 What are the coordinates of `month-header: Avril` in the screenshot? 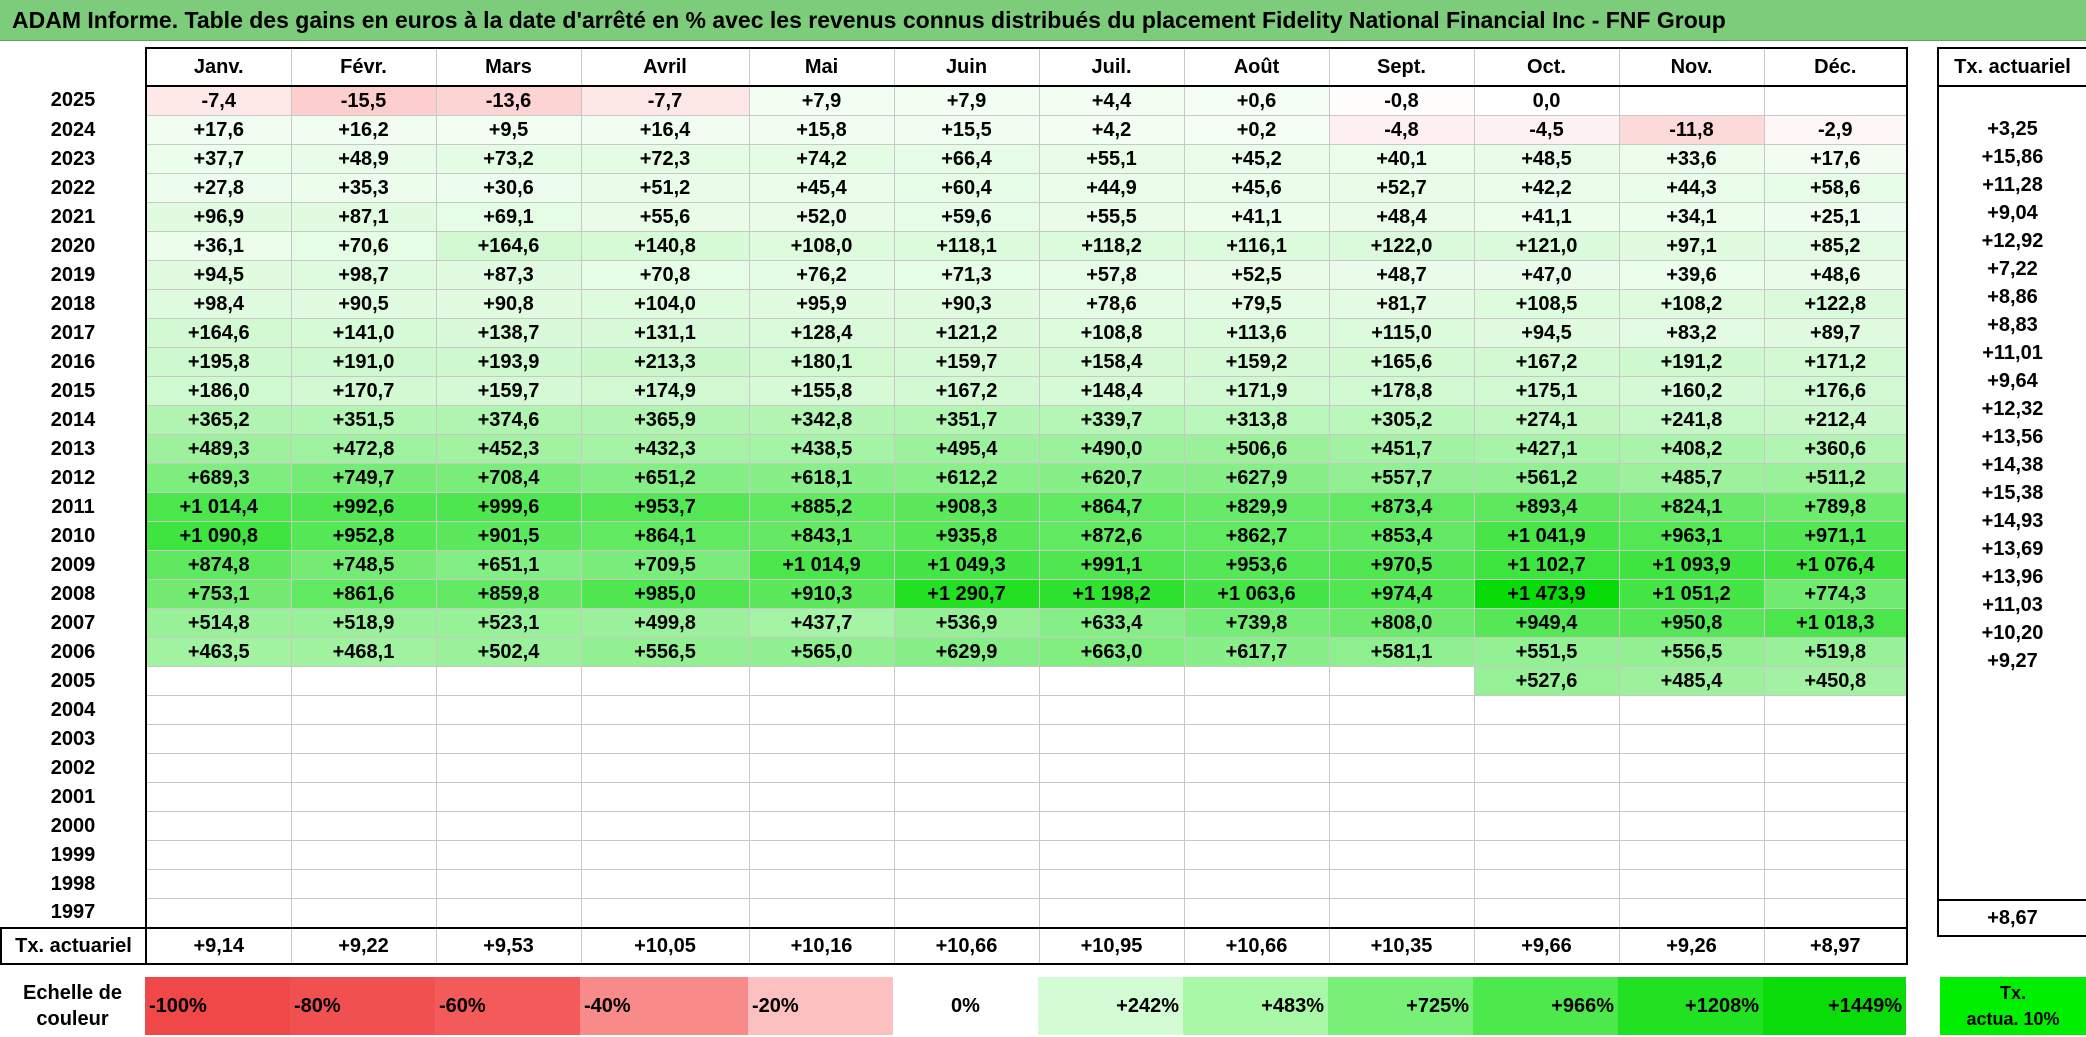 It's located at (665, 67).